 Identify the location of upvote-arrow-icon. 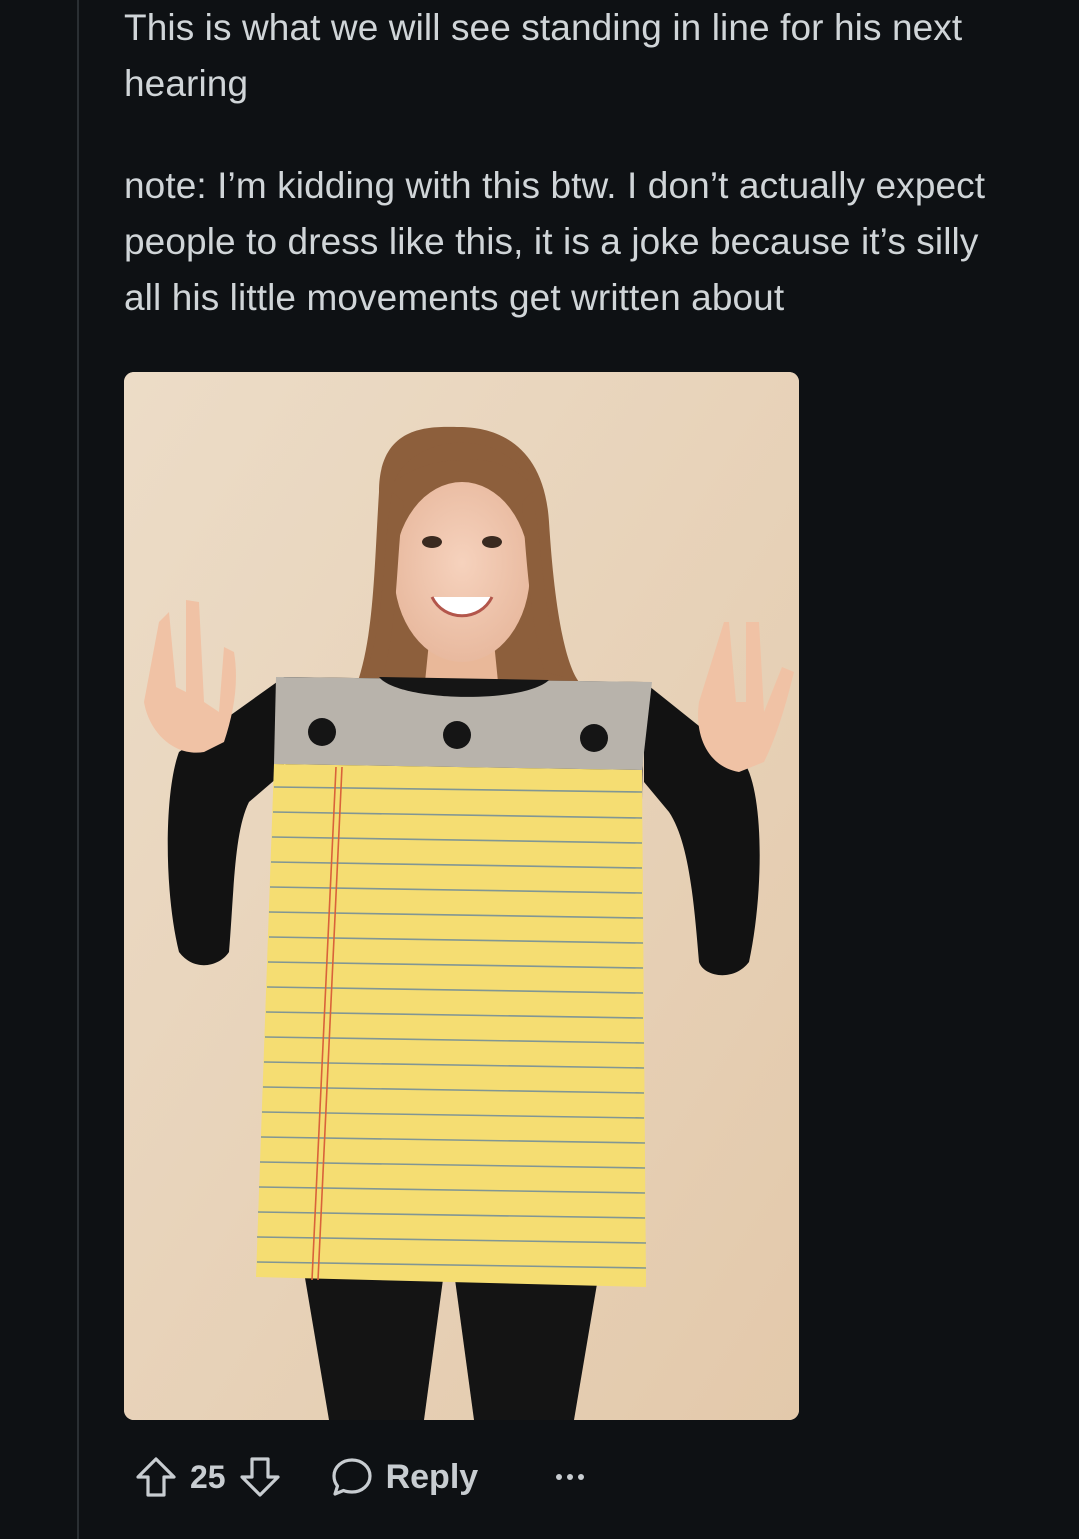
(156, 1477).